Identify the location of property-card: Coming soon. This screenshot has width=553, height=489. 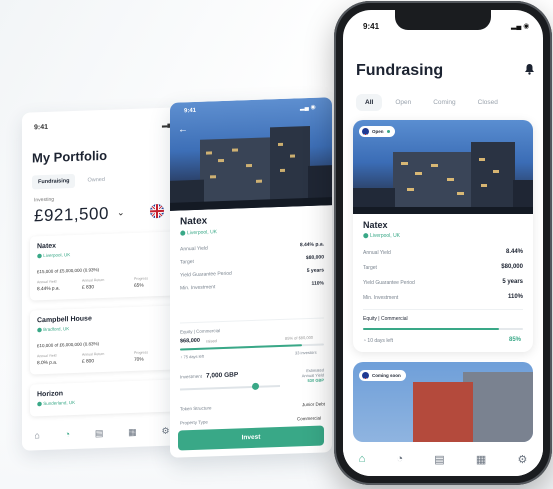
(443, 402).